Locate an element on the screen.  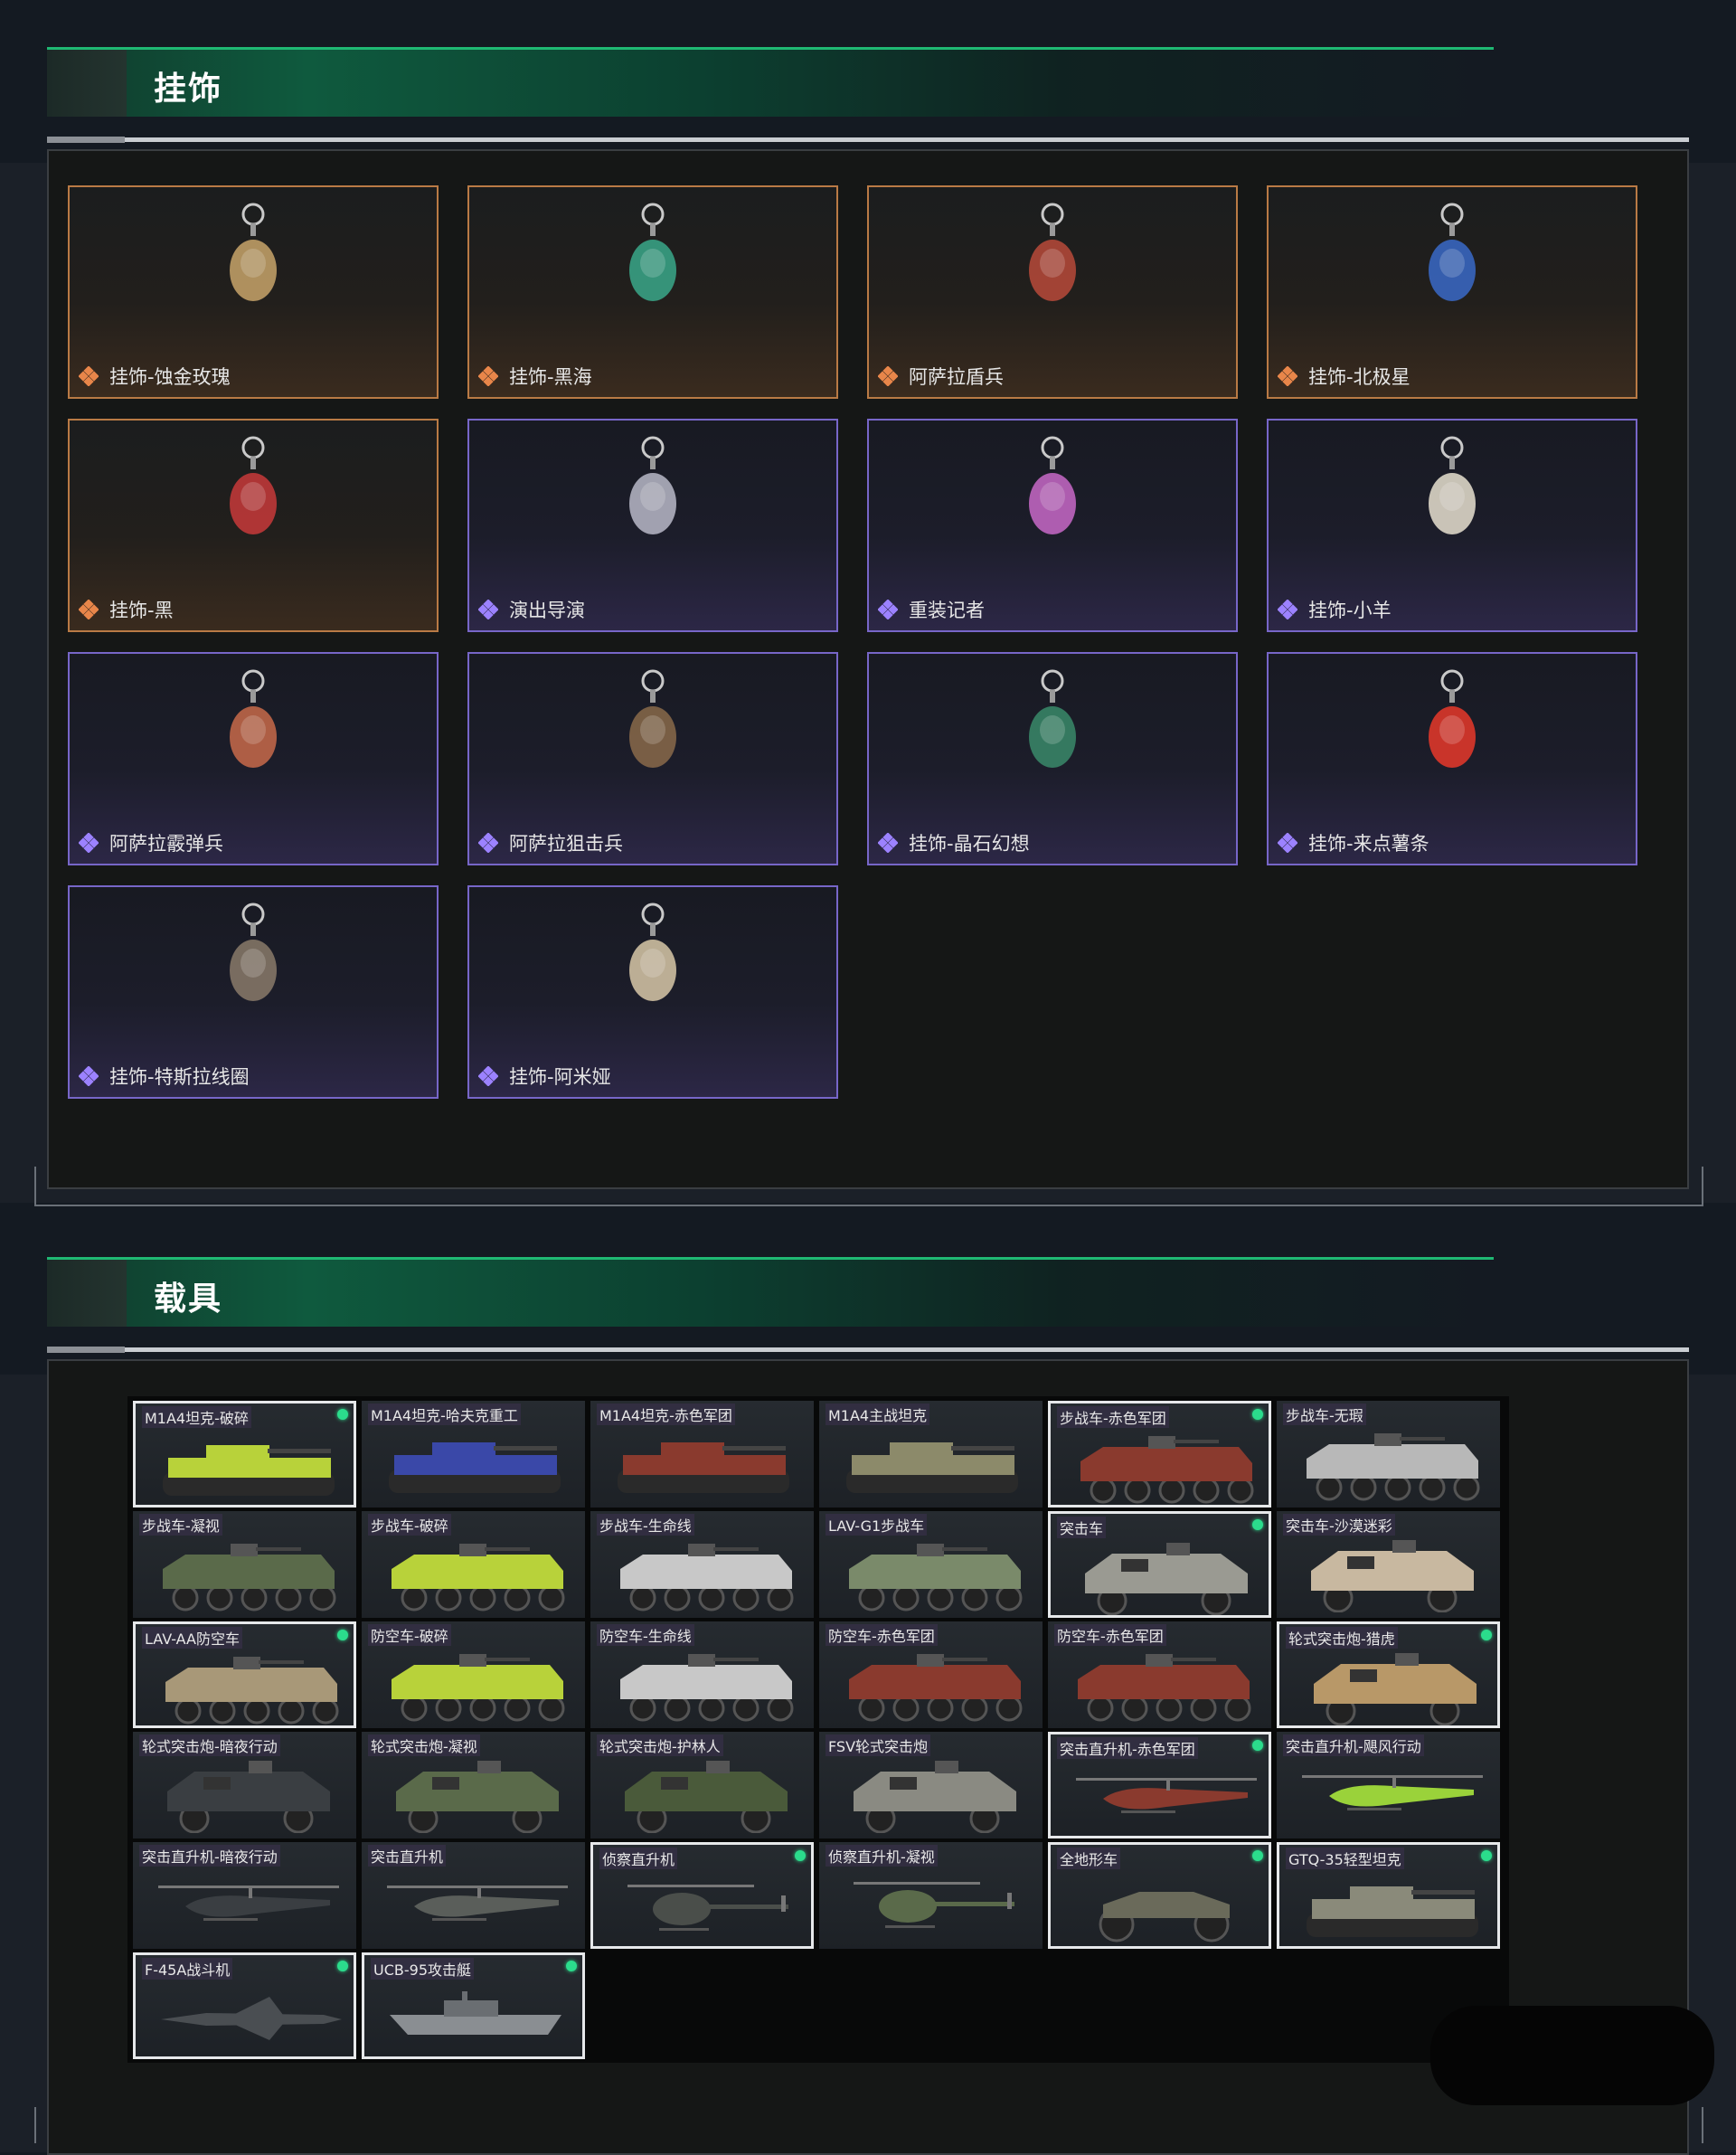
vehicles-panel-bracket is located at coordinates (869, 2125).